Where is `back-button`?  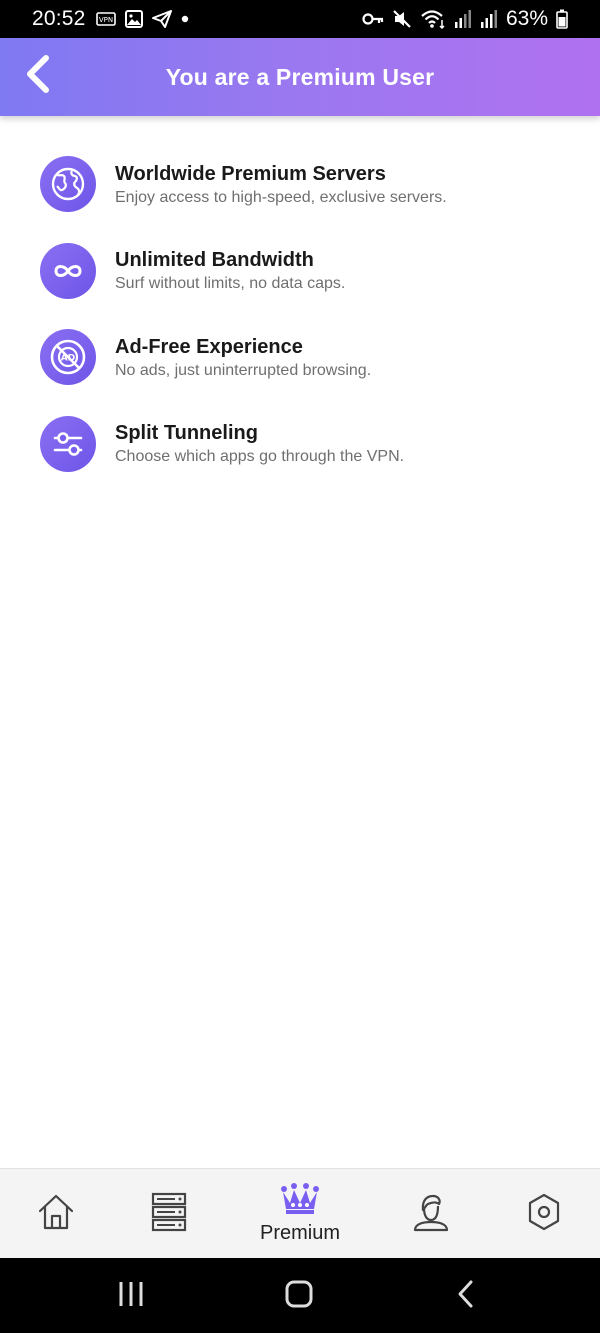 back-button is located at coordinates (38, 76).